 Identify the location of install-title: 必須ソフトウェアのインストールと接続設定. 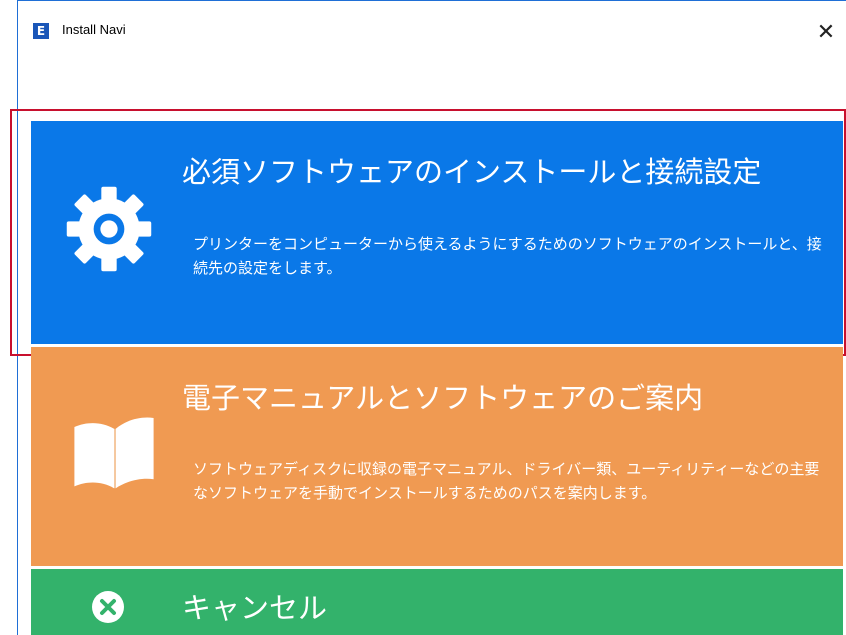
(472, 172).